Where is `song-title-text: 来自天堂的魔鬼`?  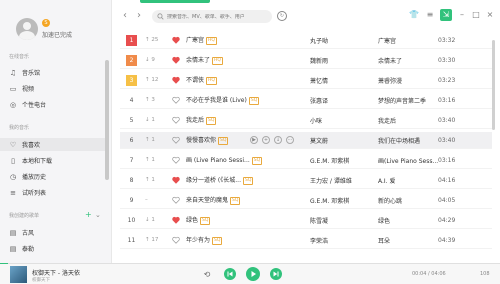 song-title-text: 来自天堂的魔鬼 is located at coordinates (207, 200).